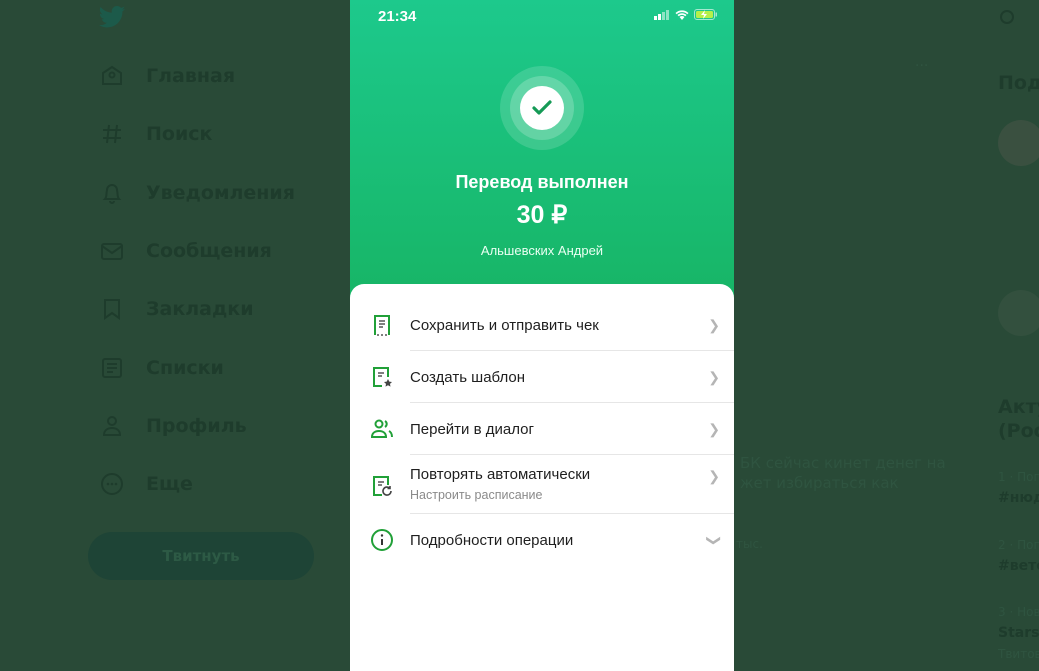  Describe the element at coordinates (112, 134) in the screenshot. I see `hashtag-icon` at that location.